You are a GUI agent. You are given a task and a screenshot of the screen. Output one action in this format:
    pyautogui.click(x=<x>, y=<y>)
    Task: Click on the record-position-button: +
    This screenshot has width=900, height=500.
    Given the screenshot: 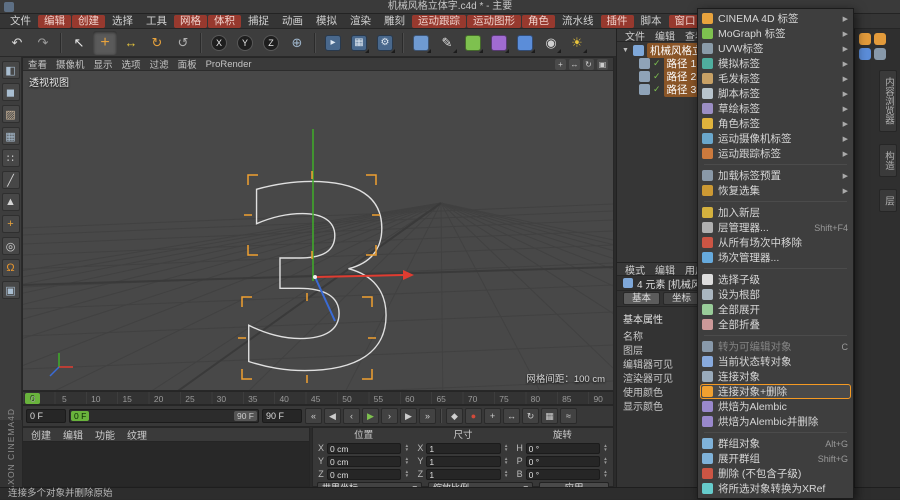 What is the action you would take?
    pyautogui.click(x=492, y=416)
    